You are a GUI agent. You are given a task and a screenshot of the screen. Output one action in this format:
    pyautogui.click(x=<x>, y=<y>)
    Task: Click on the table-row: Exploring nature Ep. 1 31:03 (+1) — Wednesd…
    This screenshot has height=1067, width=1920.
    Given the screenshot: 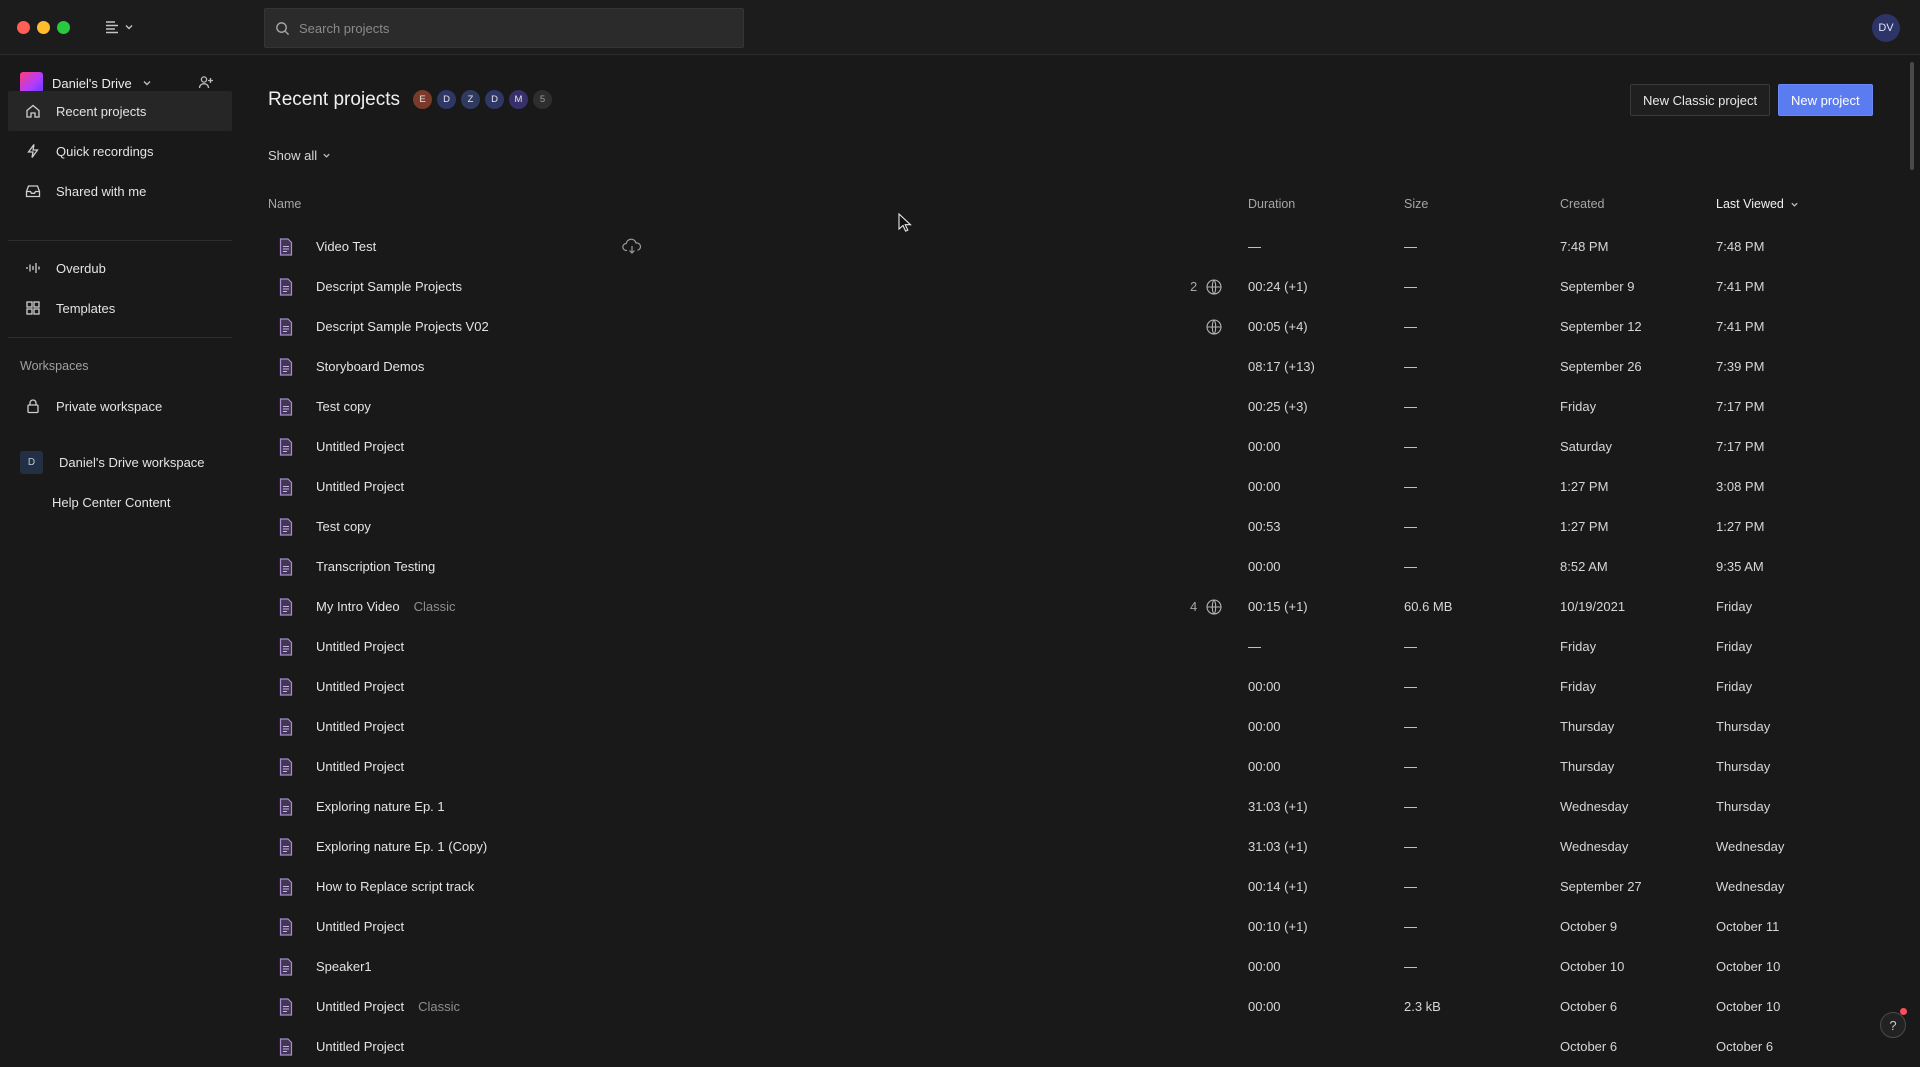 What is the action you would take?
    pyautogui.click(x=1019, y=807)
    